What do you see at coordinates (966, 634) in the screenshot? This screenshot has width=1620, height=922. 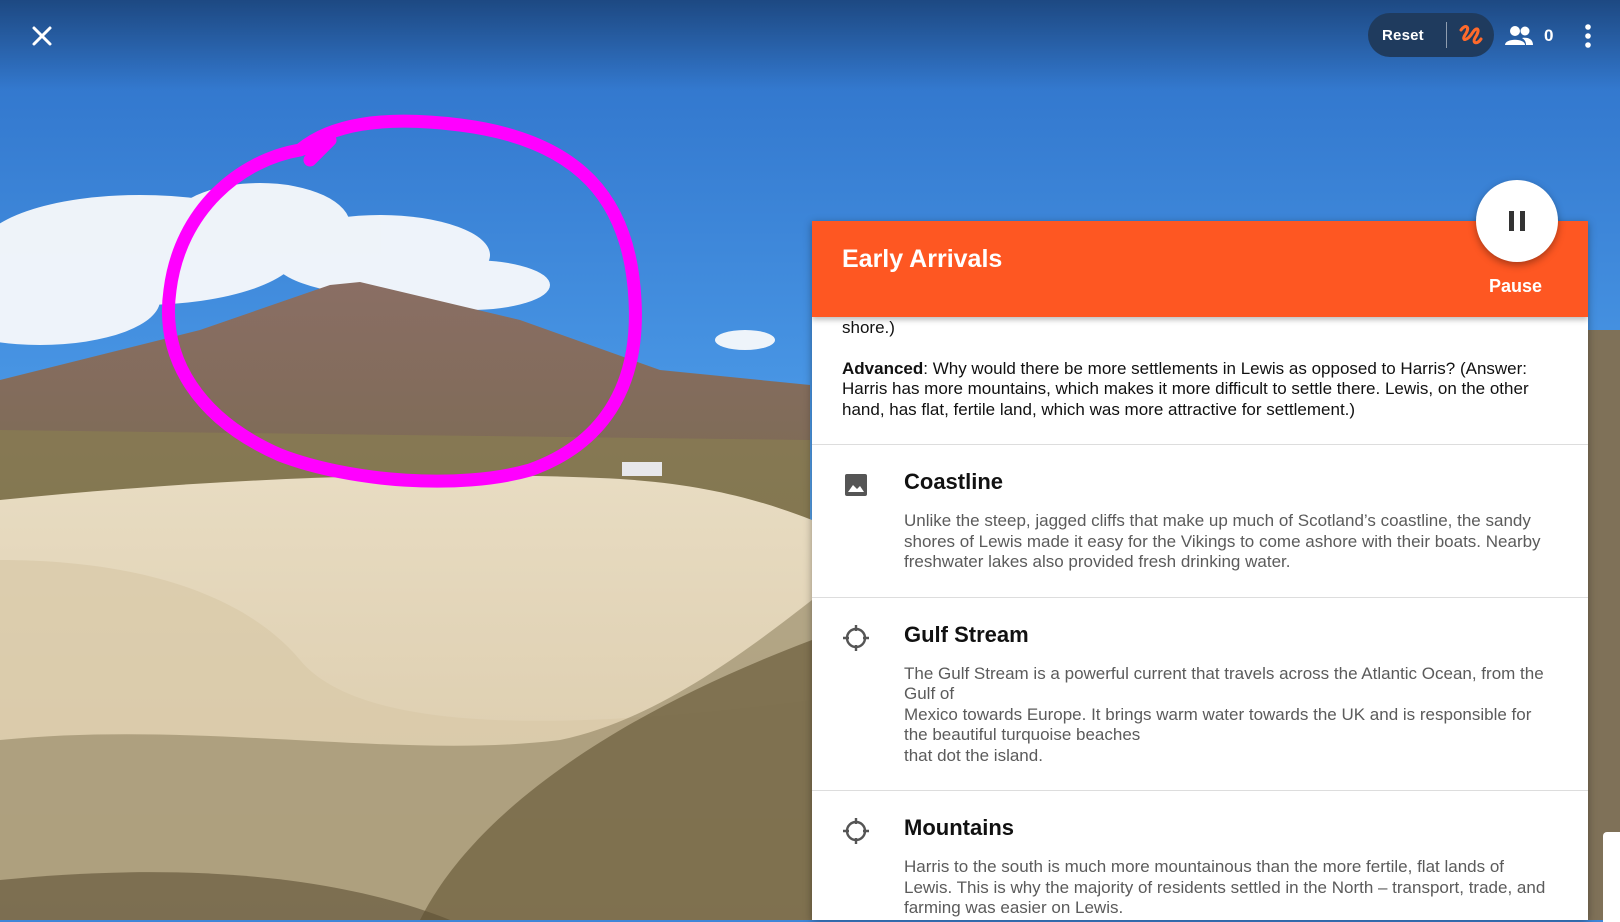 I see `item-title: Gulf Stream` at bounding box center [966, 634].